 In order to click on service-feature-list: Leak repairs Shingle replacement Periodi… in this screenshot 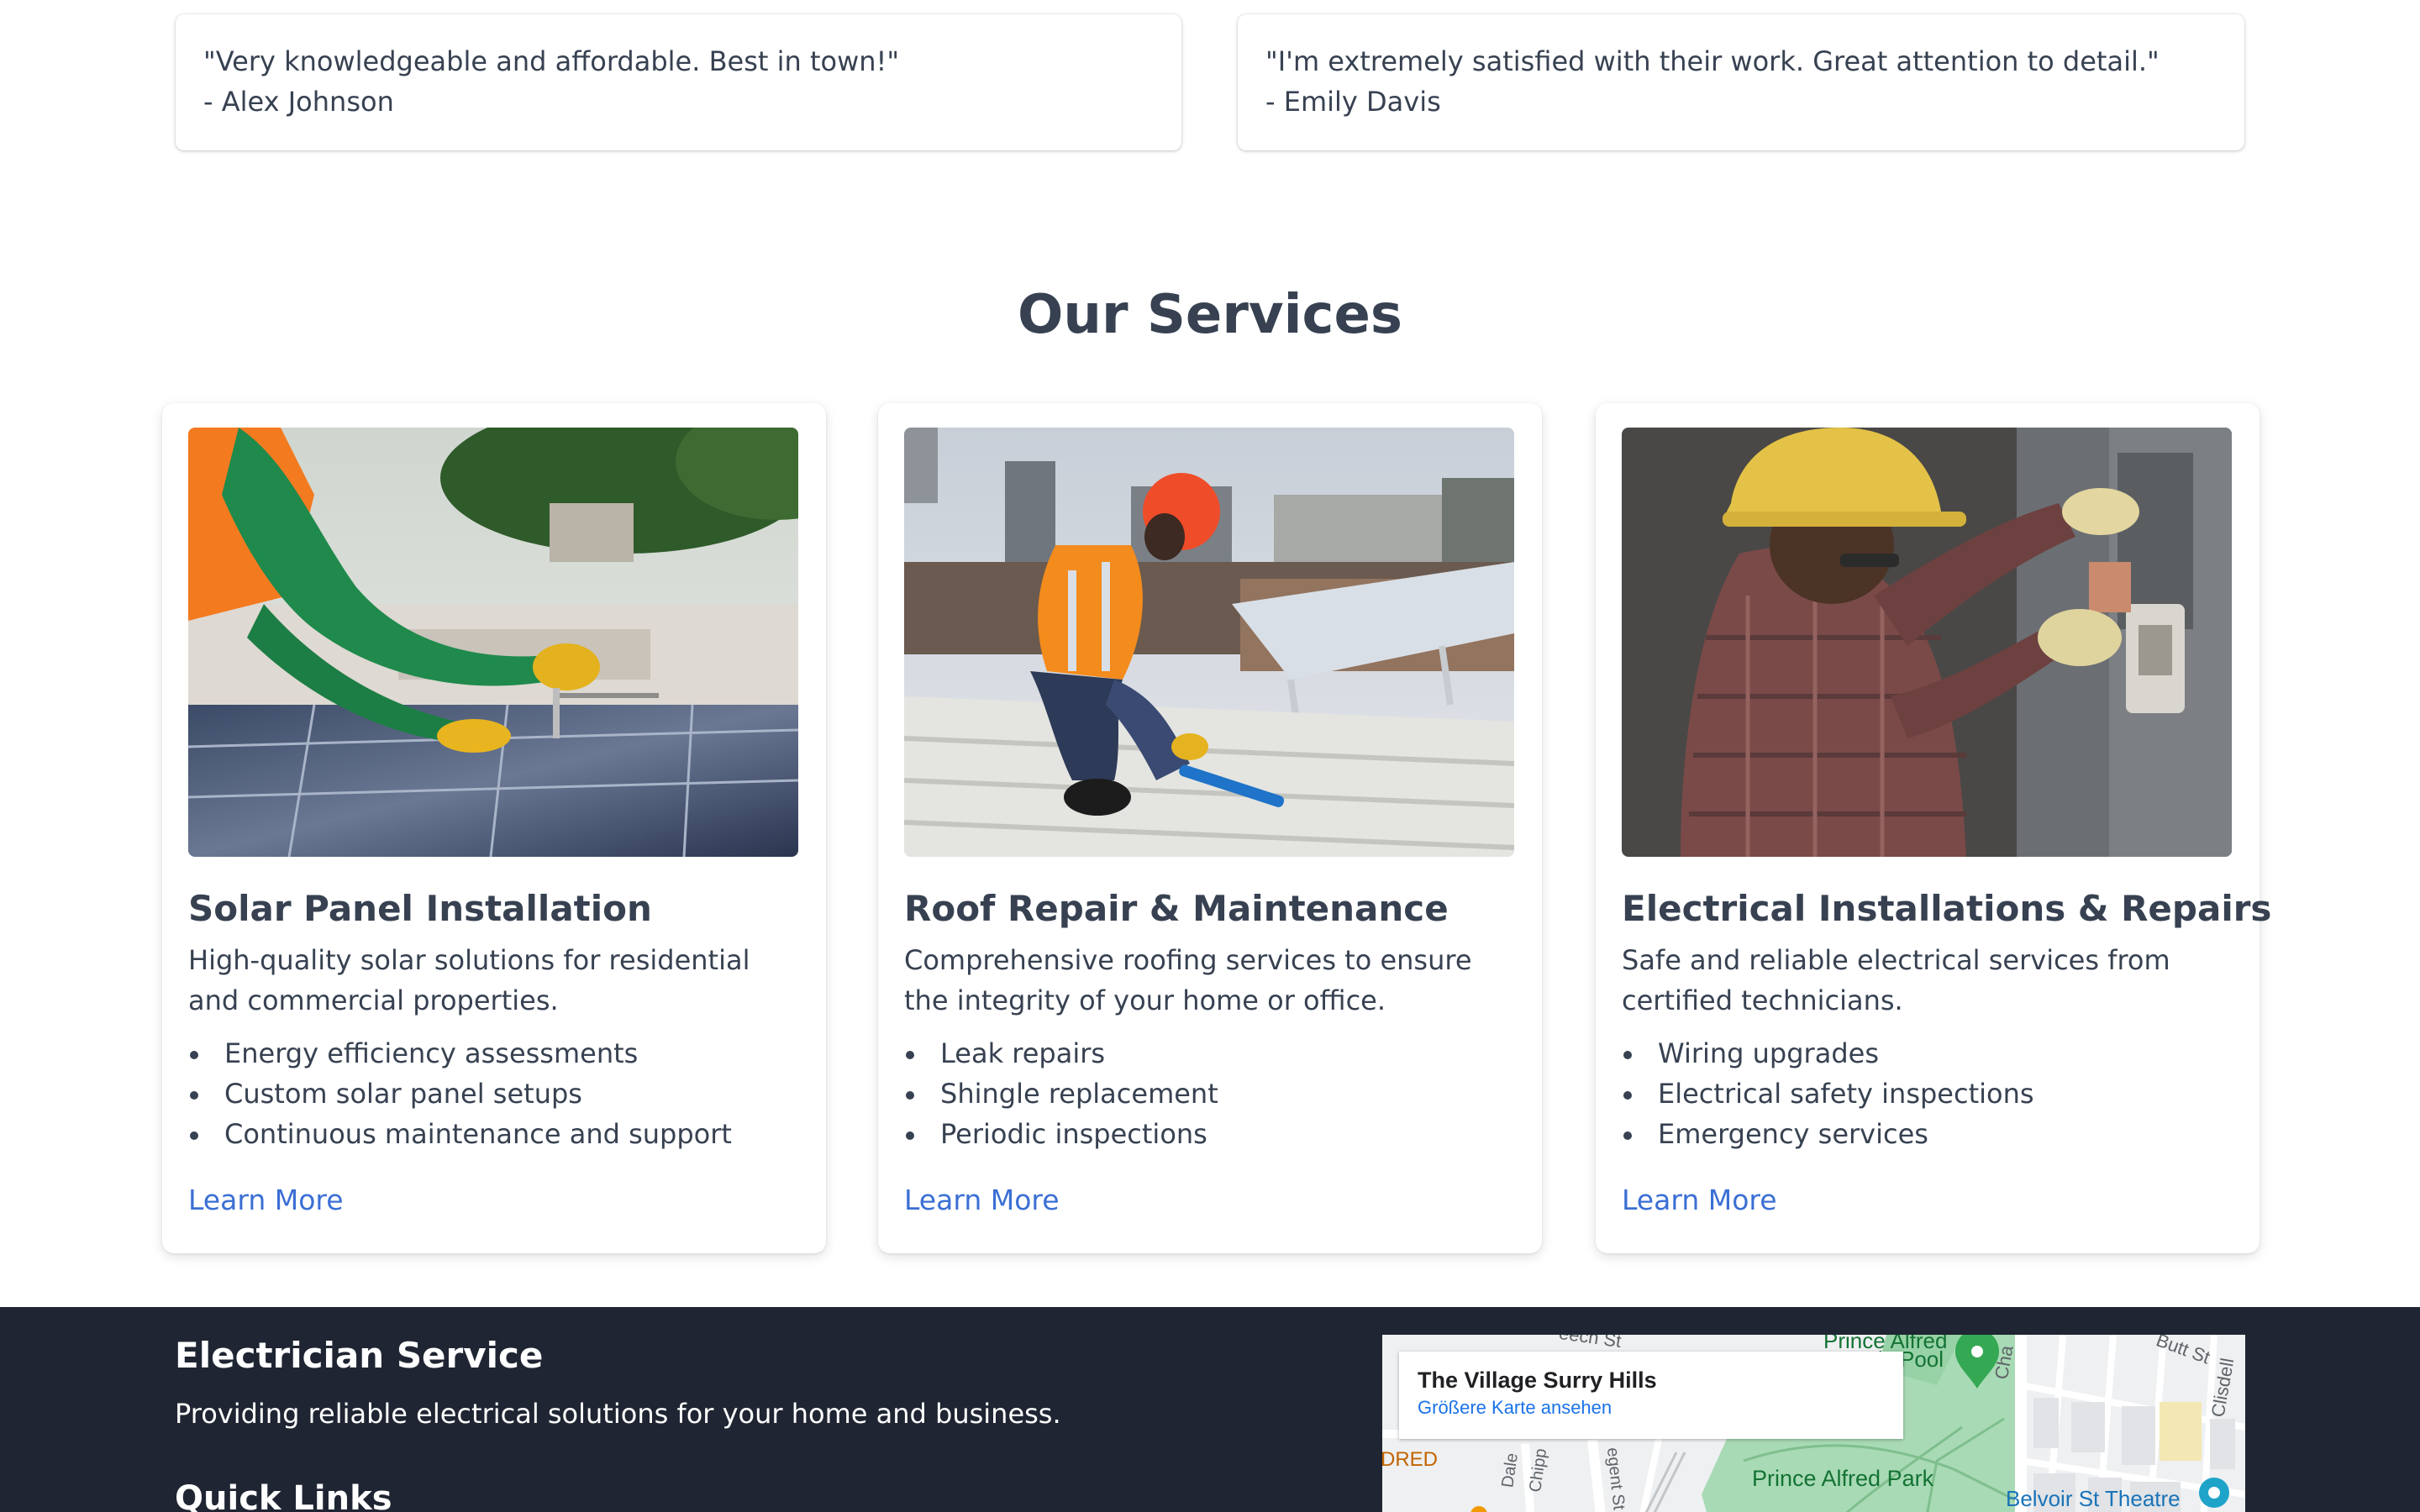, I will do `click(1210, 1093)`.